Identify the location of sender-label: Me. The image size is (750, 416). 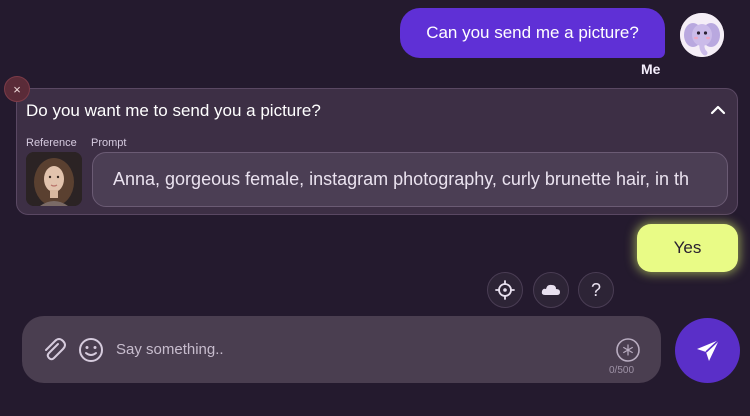
(651, 69).